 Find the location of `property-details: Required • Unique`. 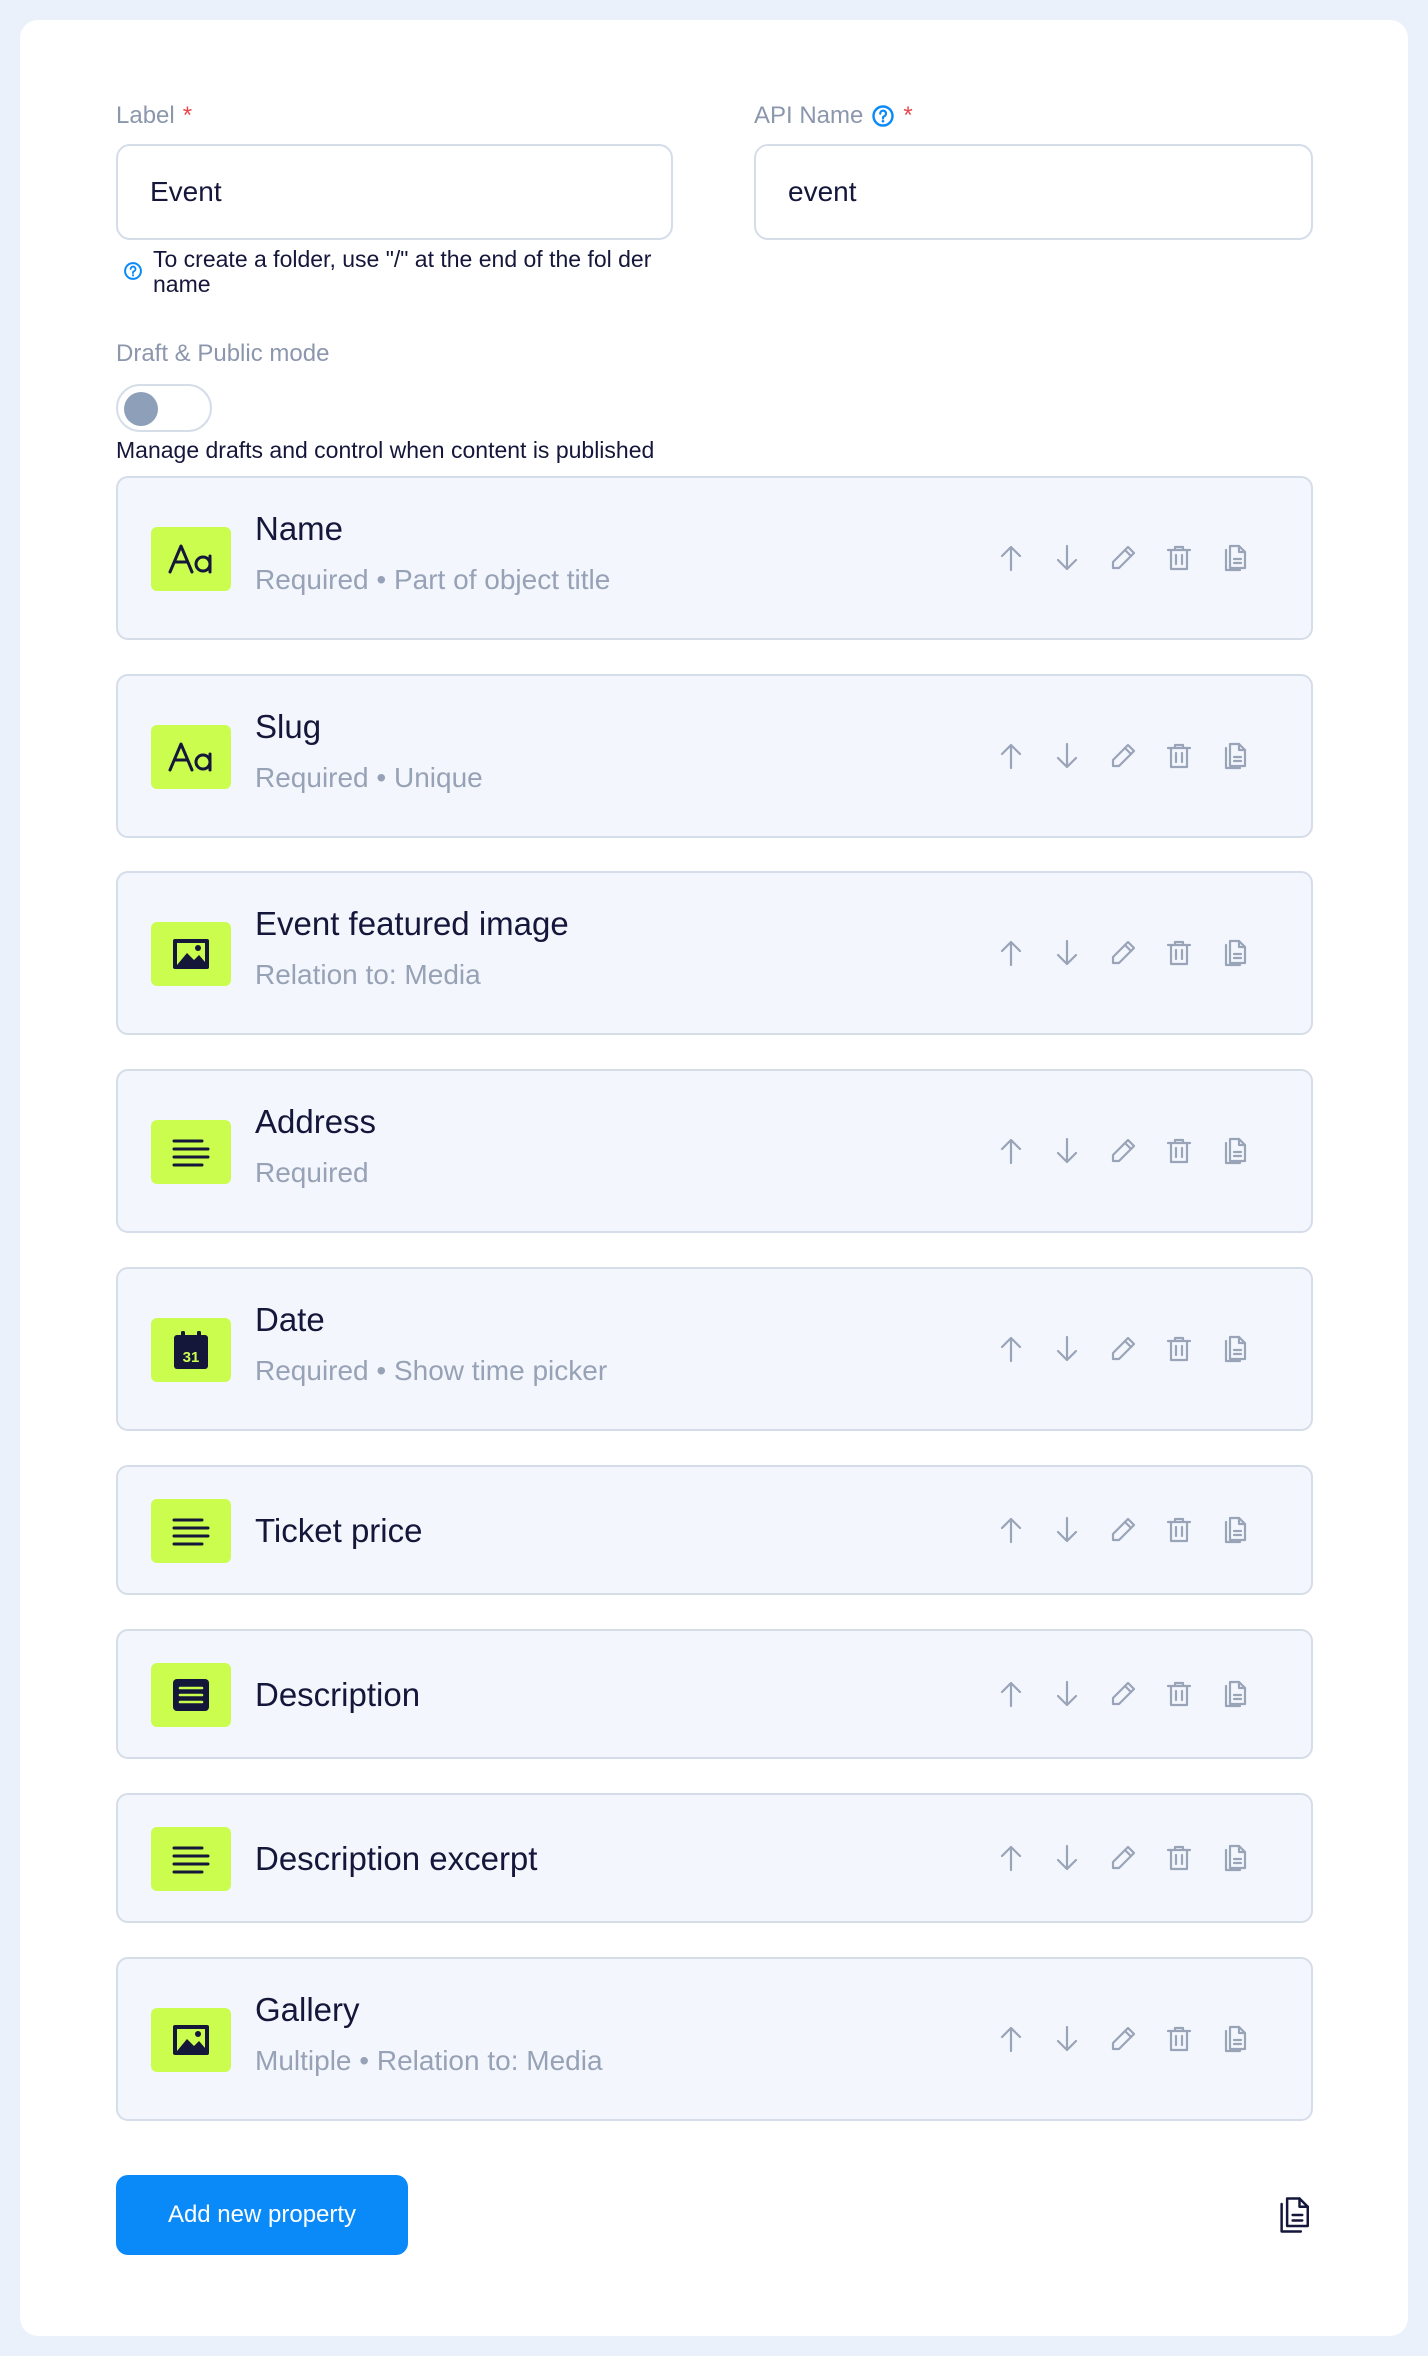

property-details: Required • Unique is located at coordinates (369, 777).